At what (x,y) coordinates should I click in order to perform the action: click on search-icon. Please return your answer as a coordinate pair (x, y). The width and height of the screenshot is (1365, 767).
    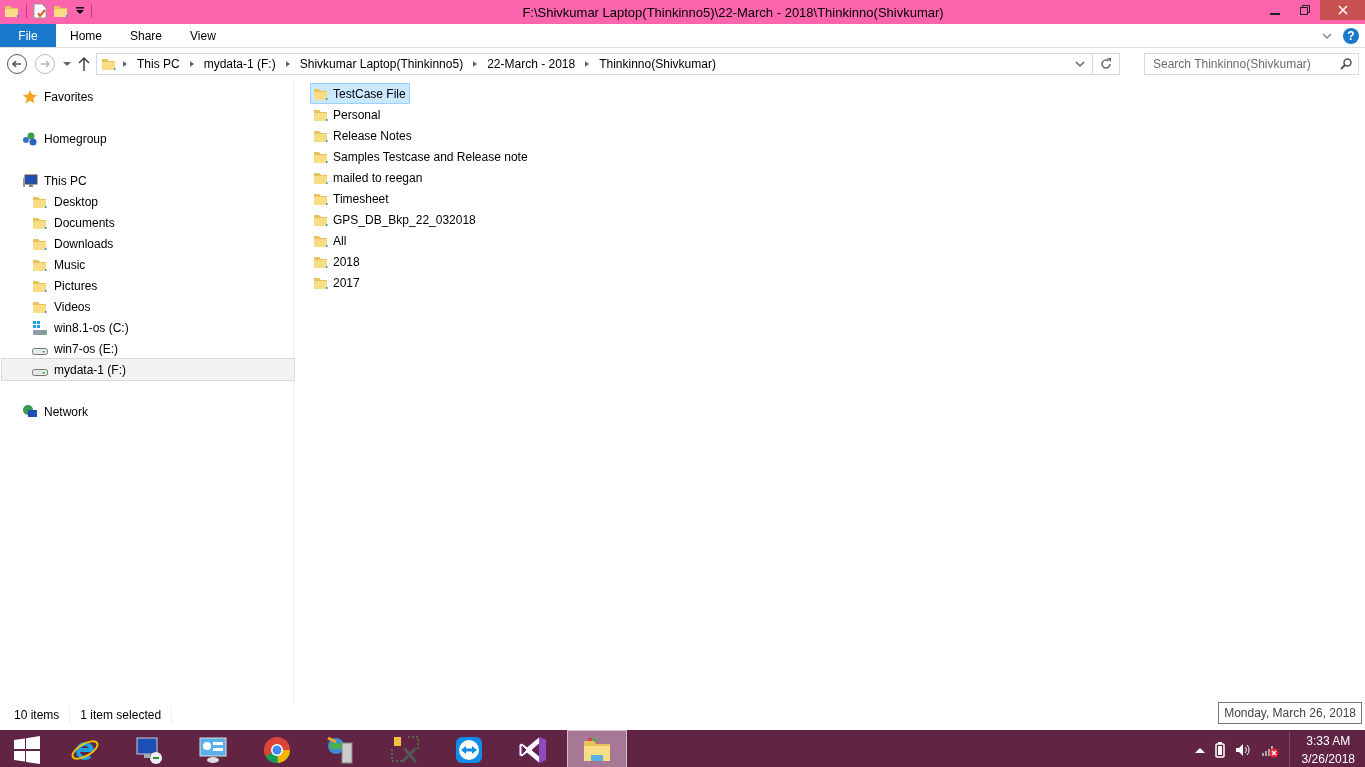
    Looking at the image, I should click on (1346, 64).